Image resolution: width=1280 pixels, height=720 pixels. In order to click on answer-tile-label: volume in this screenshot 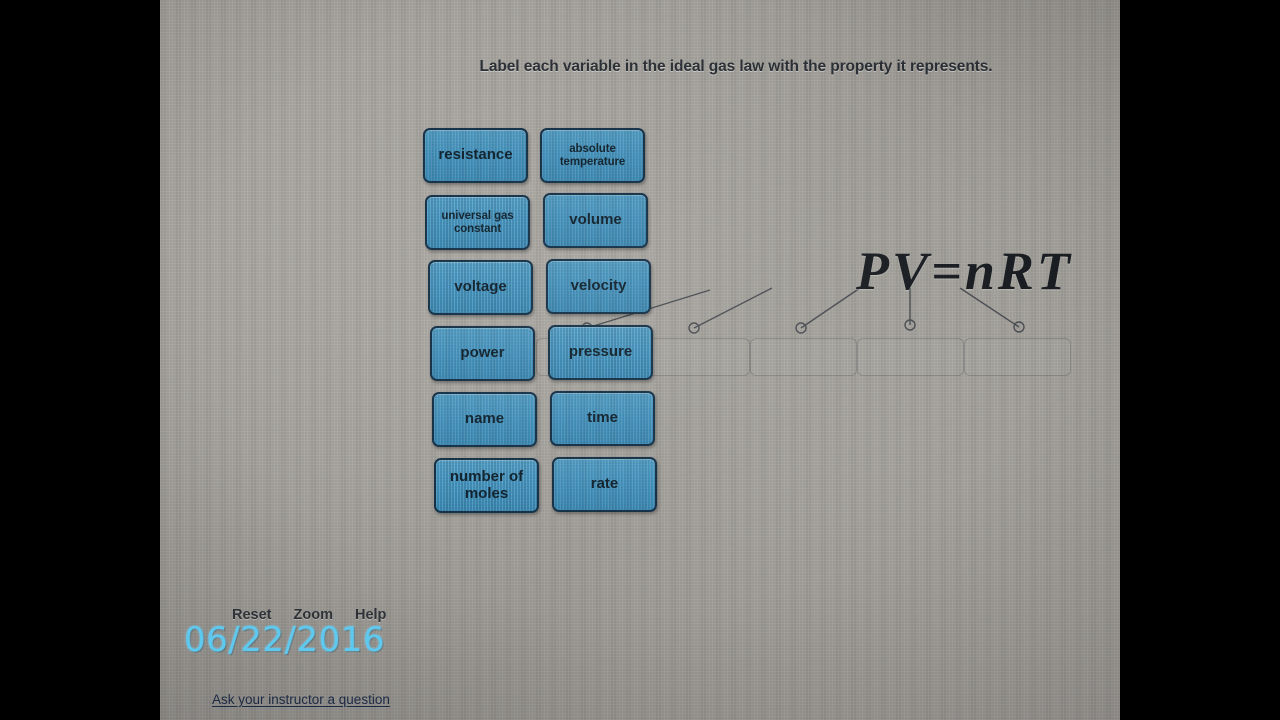, I will do `click(595, 220)`.